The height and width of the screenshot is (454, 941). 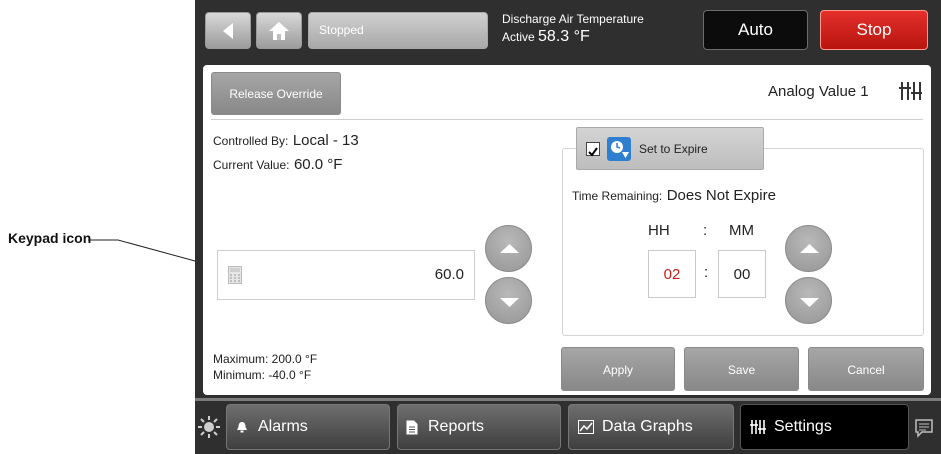 I want to click on message-chat-icon, so click(x=924, y=428).